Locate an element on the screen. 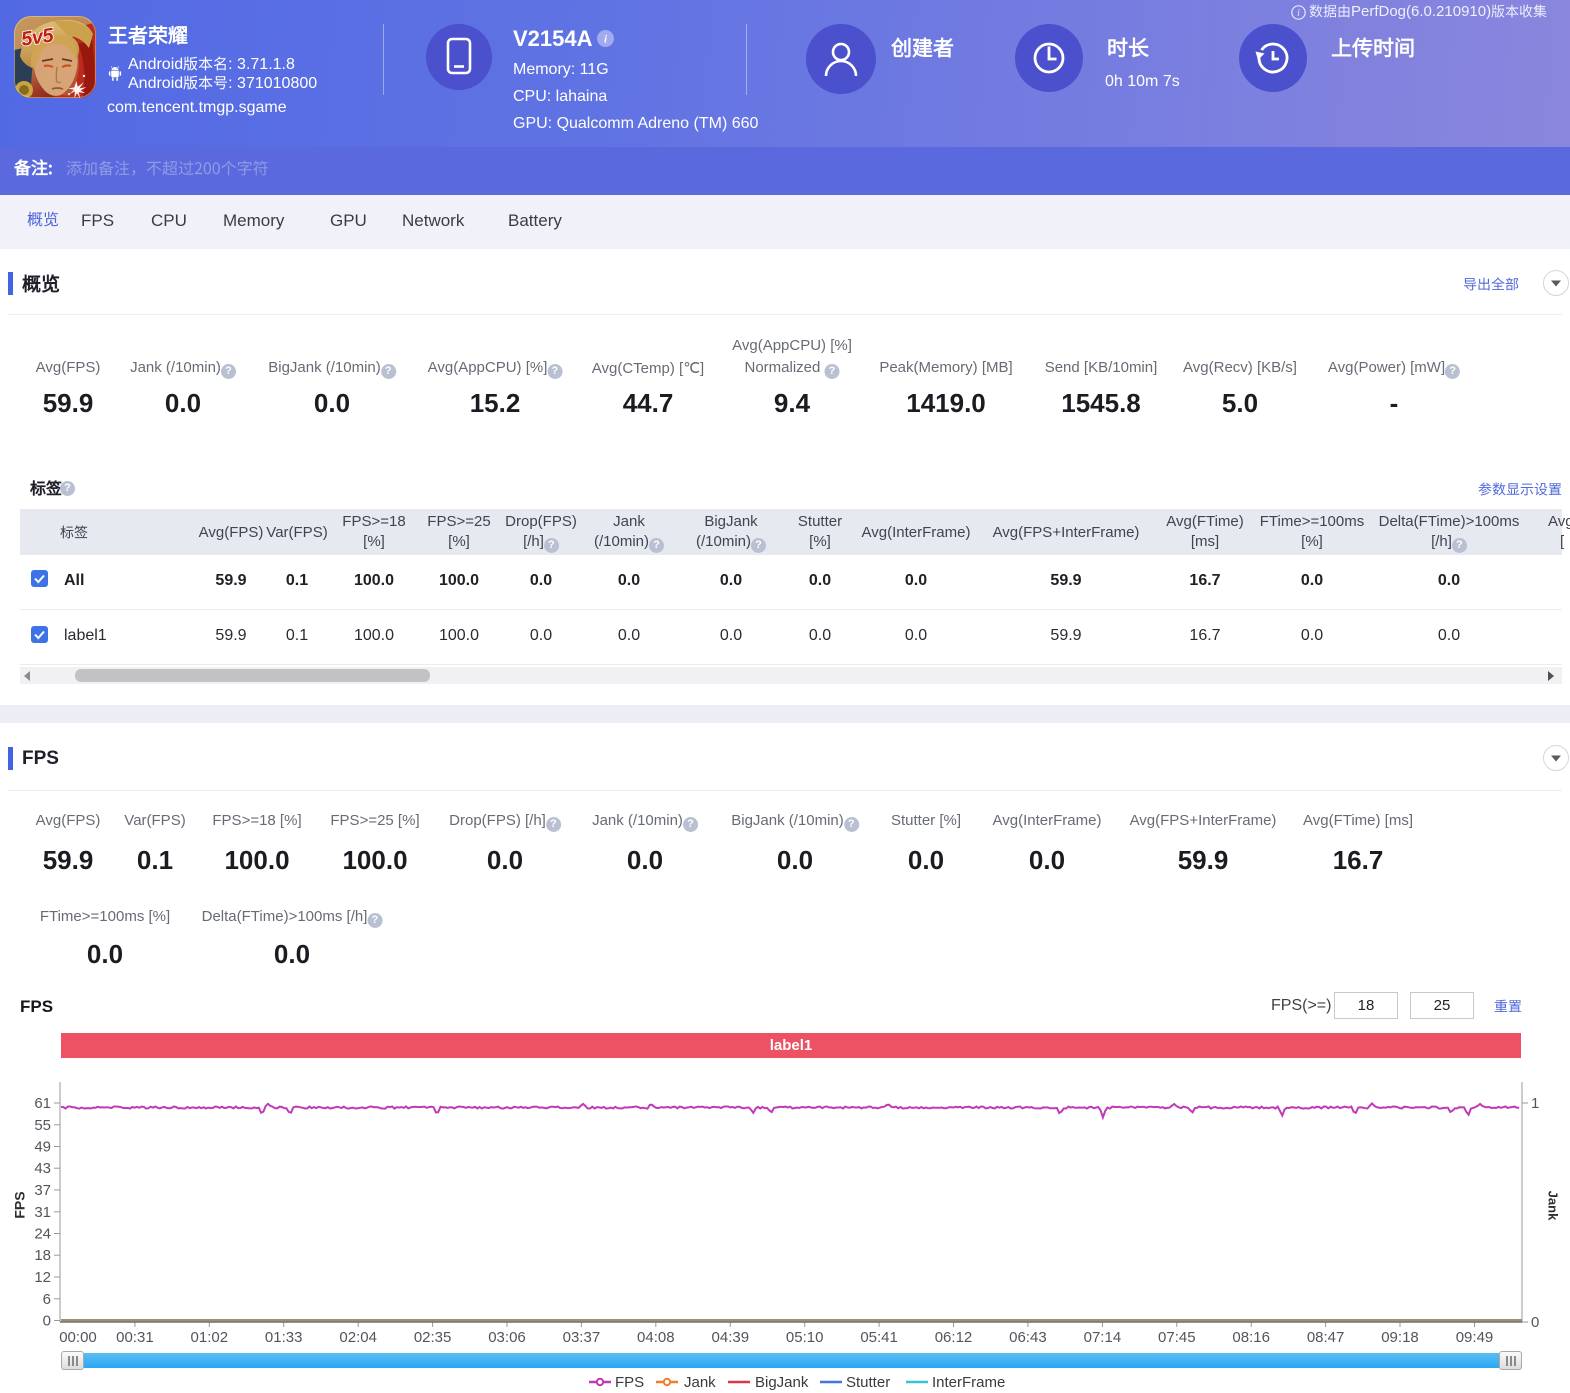  svg-text: 08:16 is located at coordinates (1251, 1337).